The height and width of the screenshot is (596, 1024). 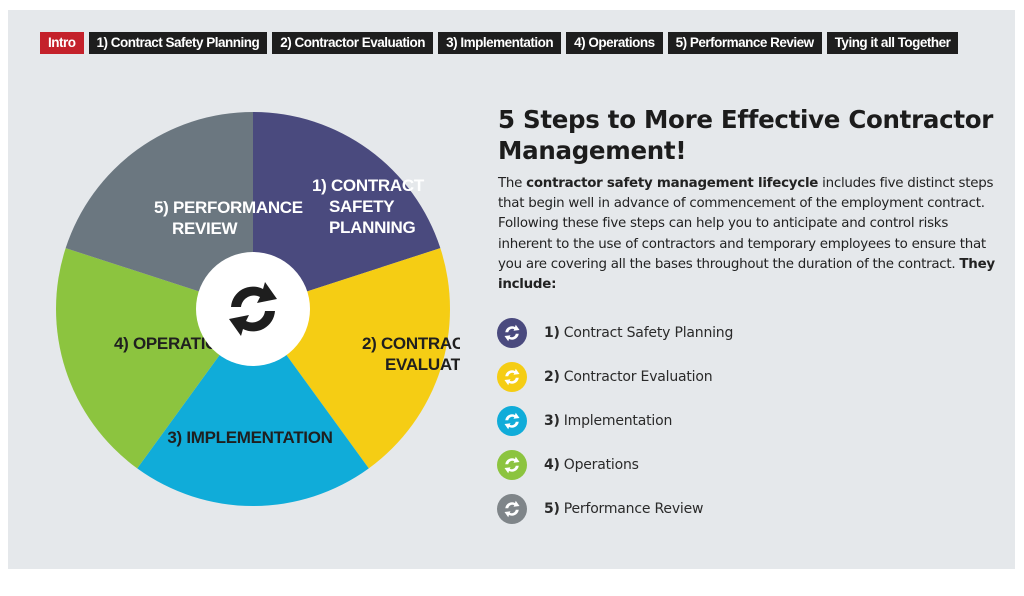 I want to click on step-number: 5), so click(x=552, y=509).